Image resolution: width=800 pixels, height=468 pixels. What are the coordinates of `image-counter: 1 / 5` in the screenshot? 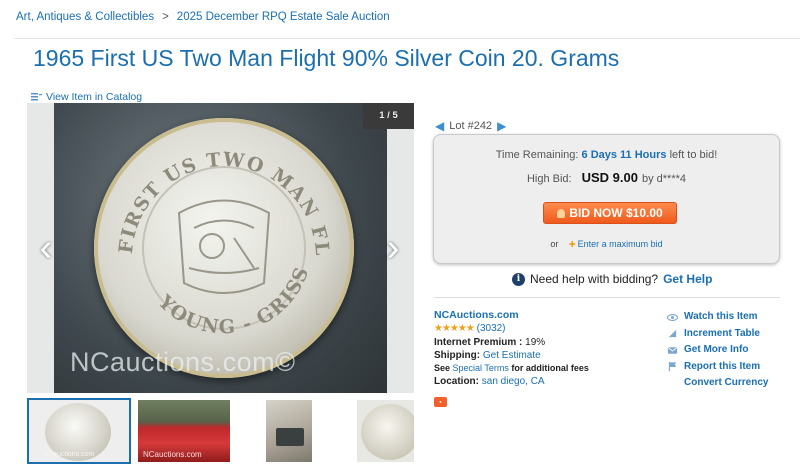 It's located at (388, 116).